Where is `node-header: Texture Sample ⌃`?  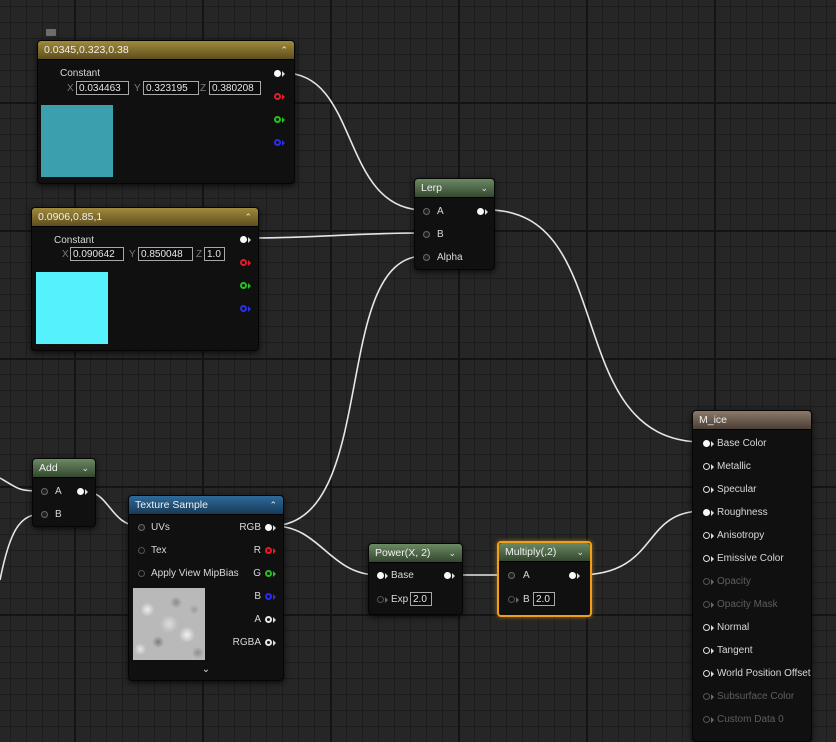 node-header: Texture Sample ⌃ is located at coordinates (206, 505).